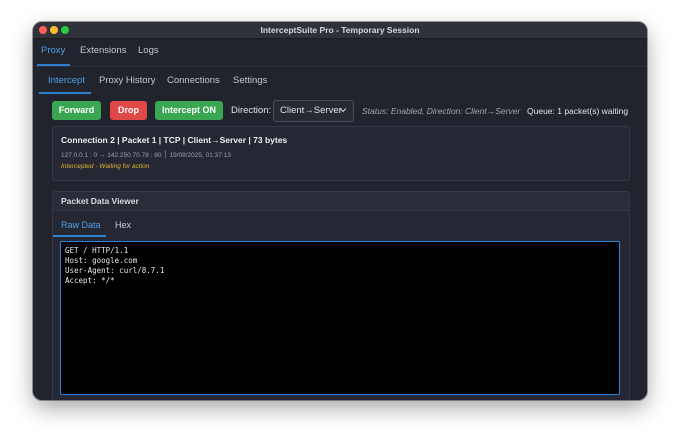  What do you see at coordinates (66, 80) in the screenshot?
I see `tab-intercept: Intercept` at bounding box center [66, 80].